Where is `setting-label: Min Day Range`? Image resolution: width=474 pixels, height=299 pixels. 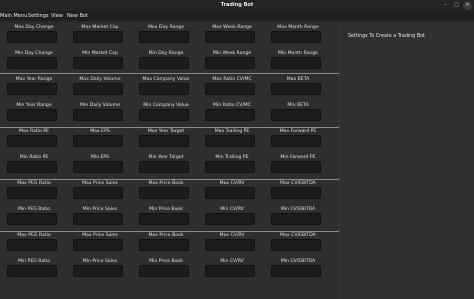 setting-label: Min Day Range is located at coordinates (166, 53).